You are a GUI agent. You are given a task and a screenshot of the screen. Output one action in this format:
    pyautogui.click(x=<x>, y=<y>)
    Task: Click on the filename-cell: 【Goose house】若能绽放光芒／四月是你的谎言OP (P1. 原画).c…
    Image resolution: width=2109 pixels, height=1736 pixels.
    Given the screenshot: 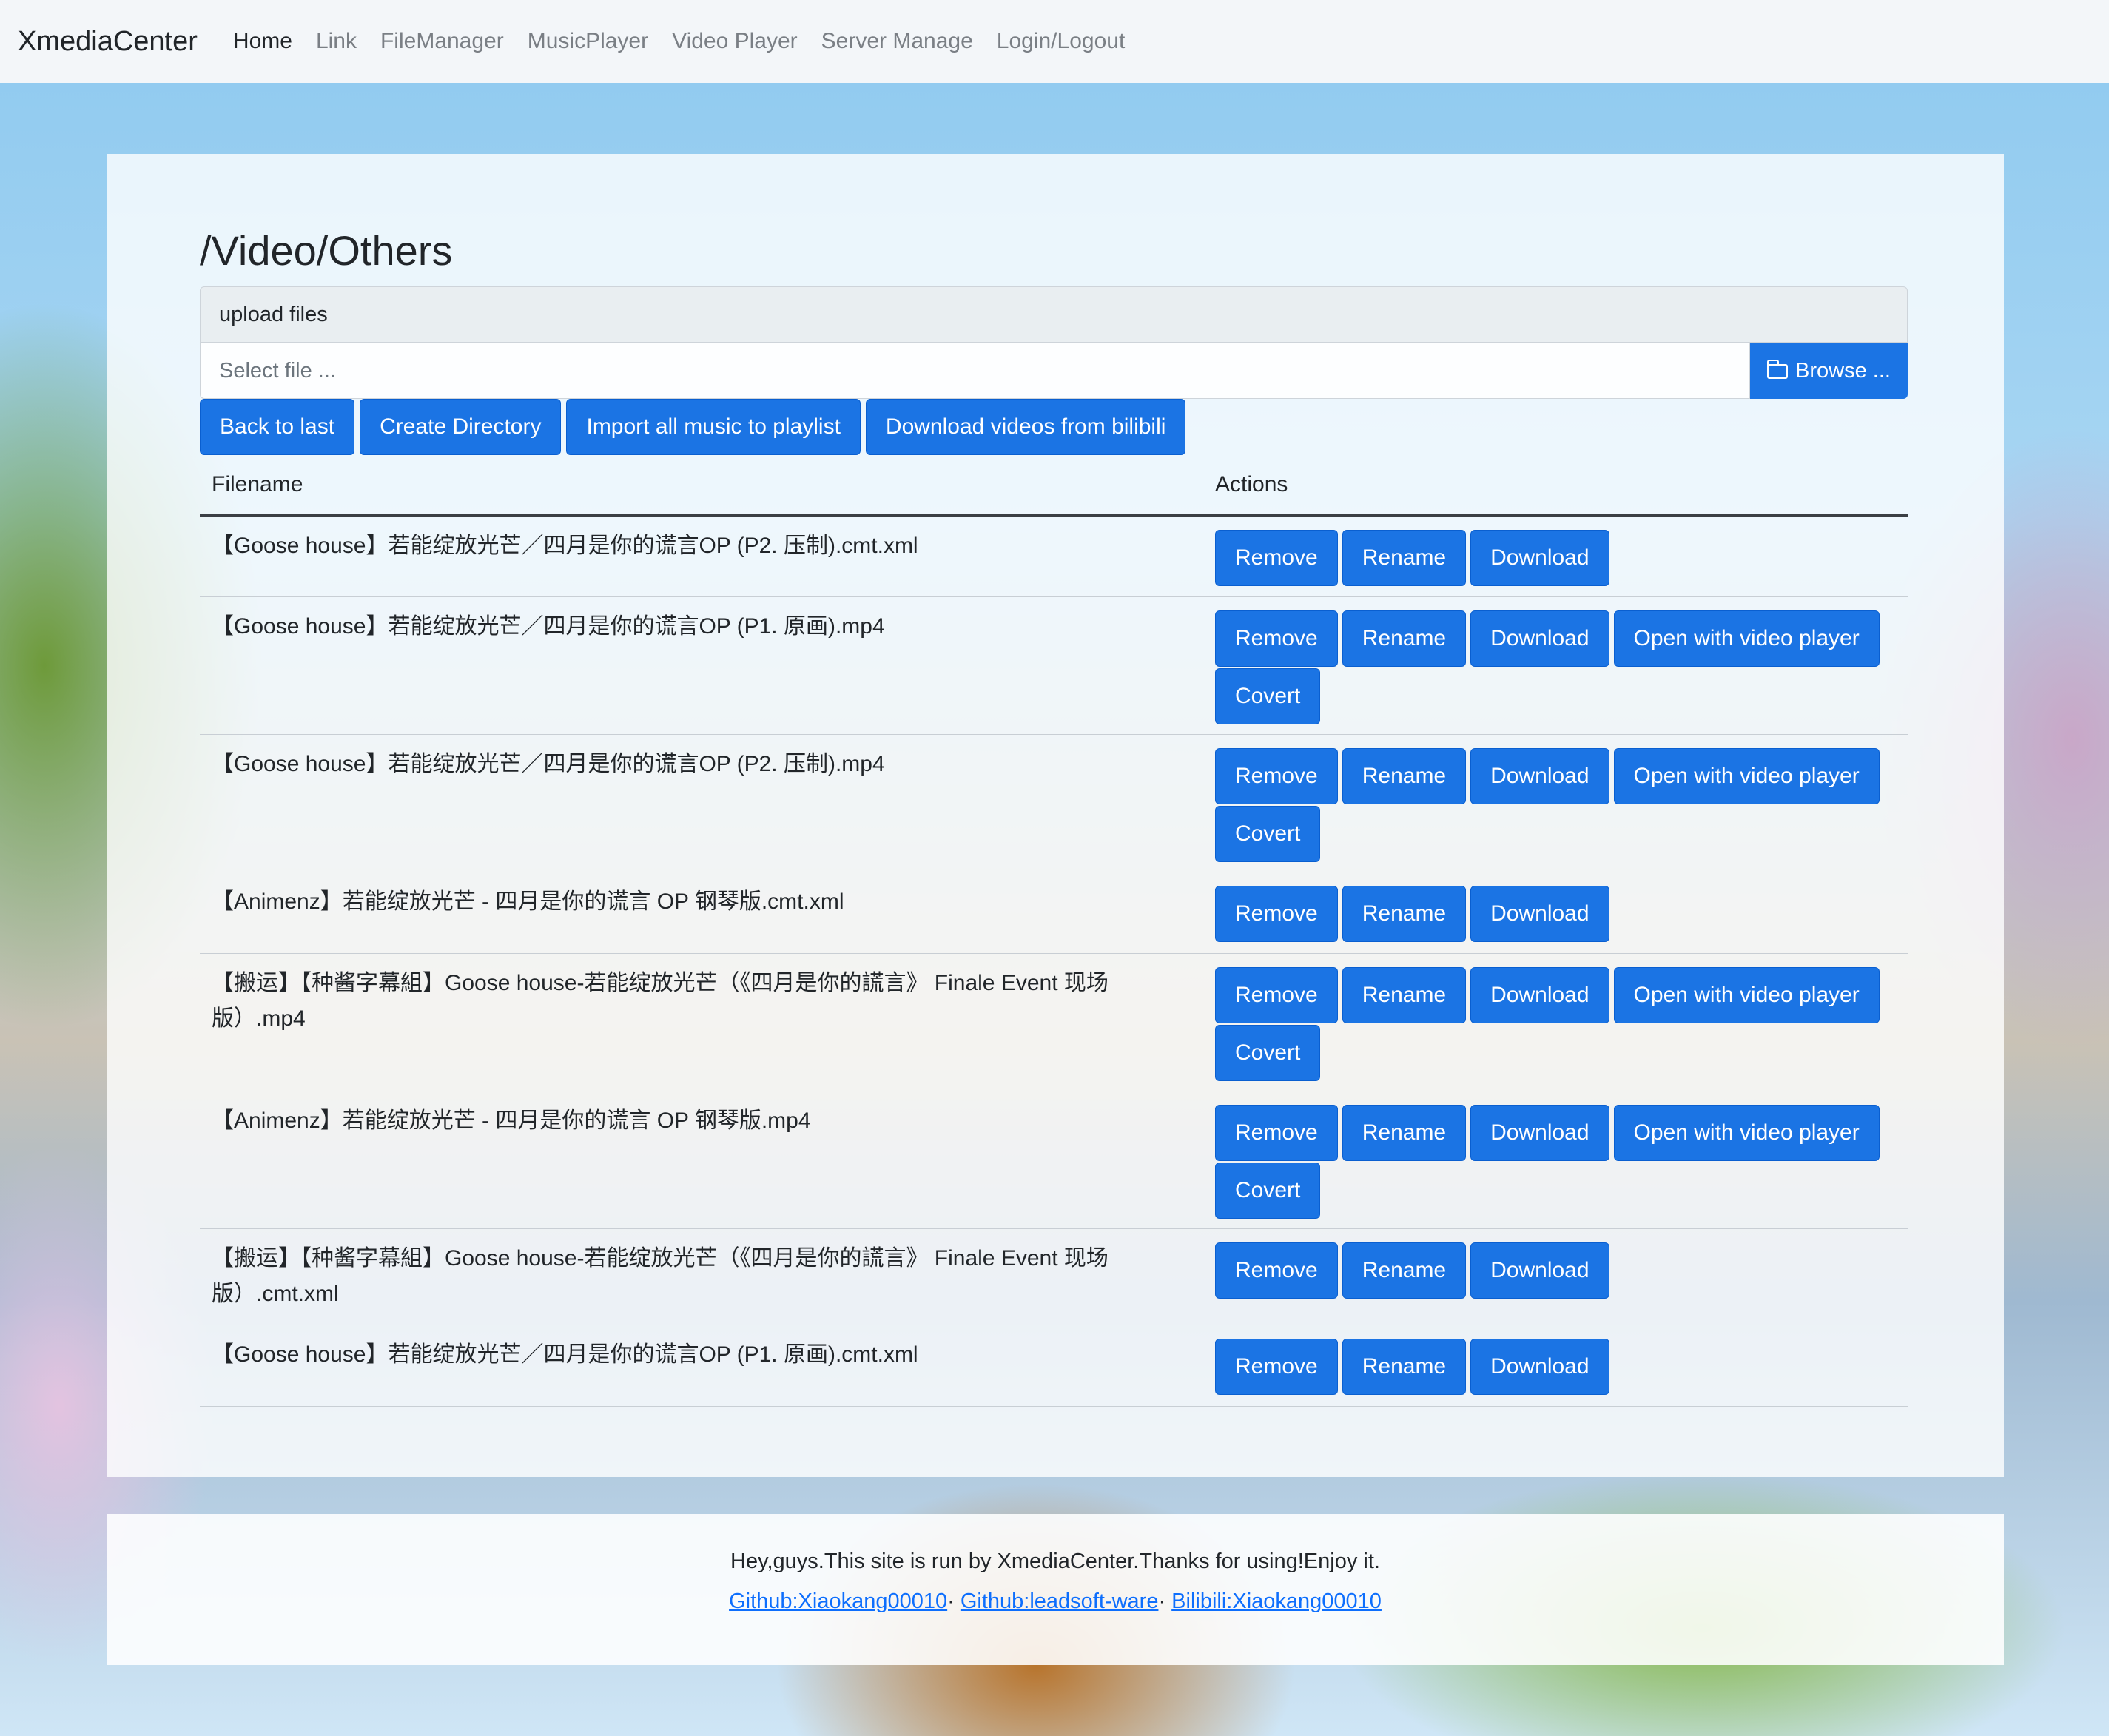 What is the action you would take?
    pyautogui.click(x=701, y=1366)
    